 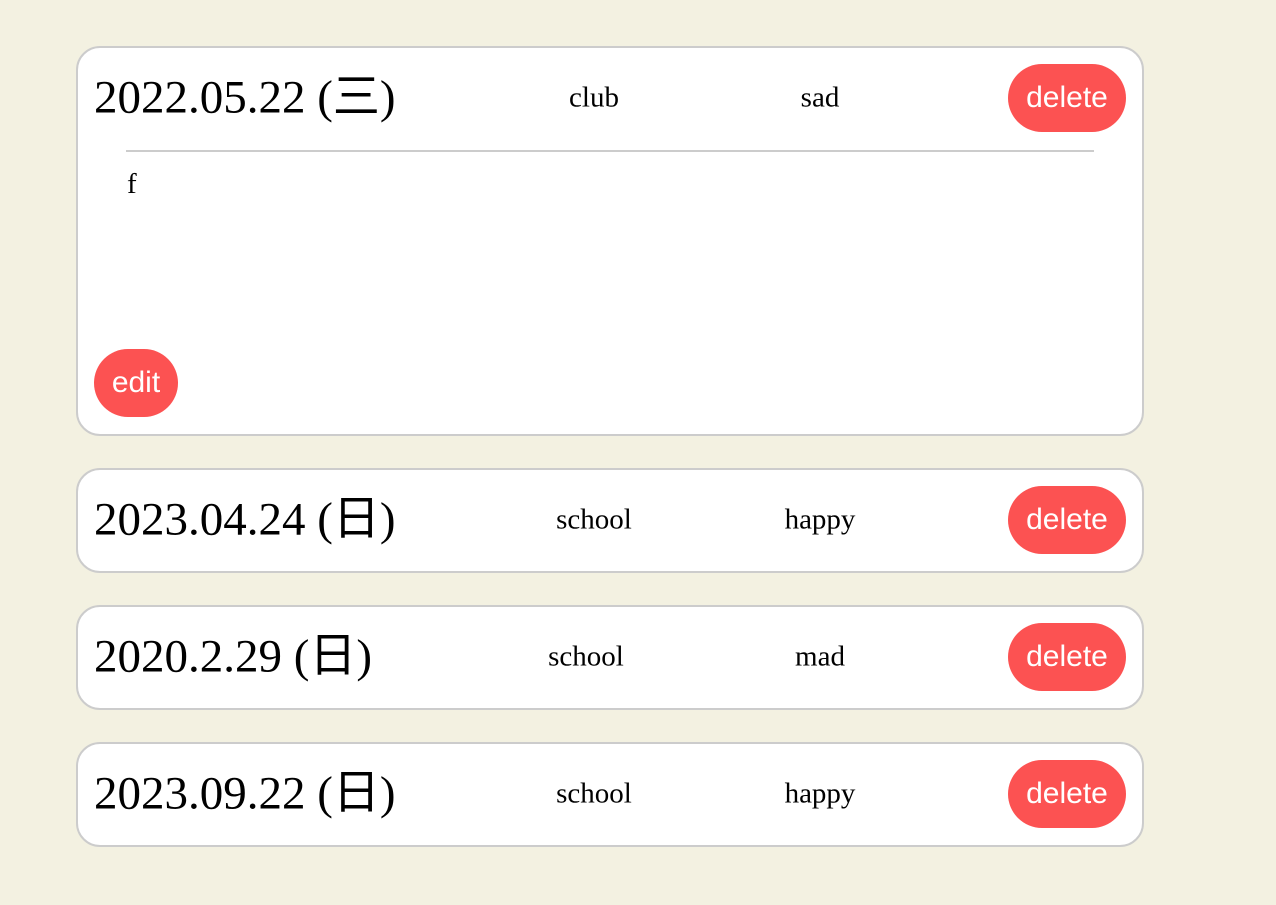 I want to click on entry-mood: mad, so click(x=820, y=656).